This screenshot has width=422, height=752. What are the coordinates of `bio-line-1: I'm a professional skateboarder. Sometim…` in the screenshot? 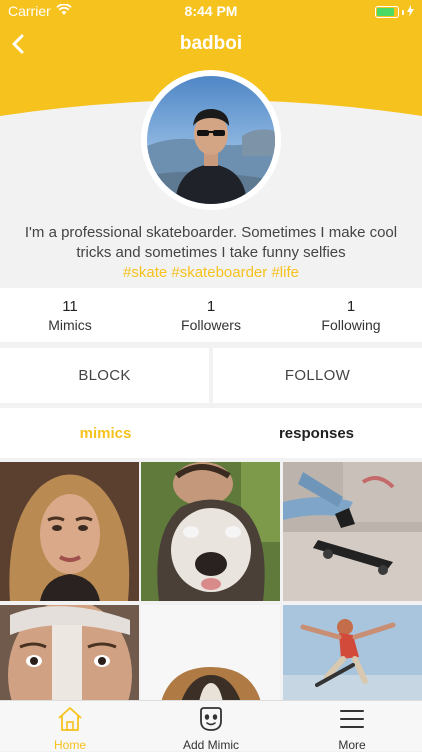 It's located at (211, 232).